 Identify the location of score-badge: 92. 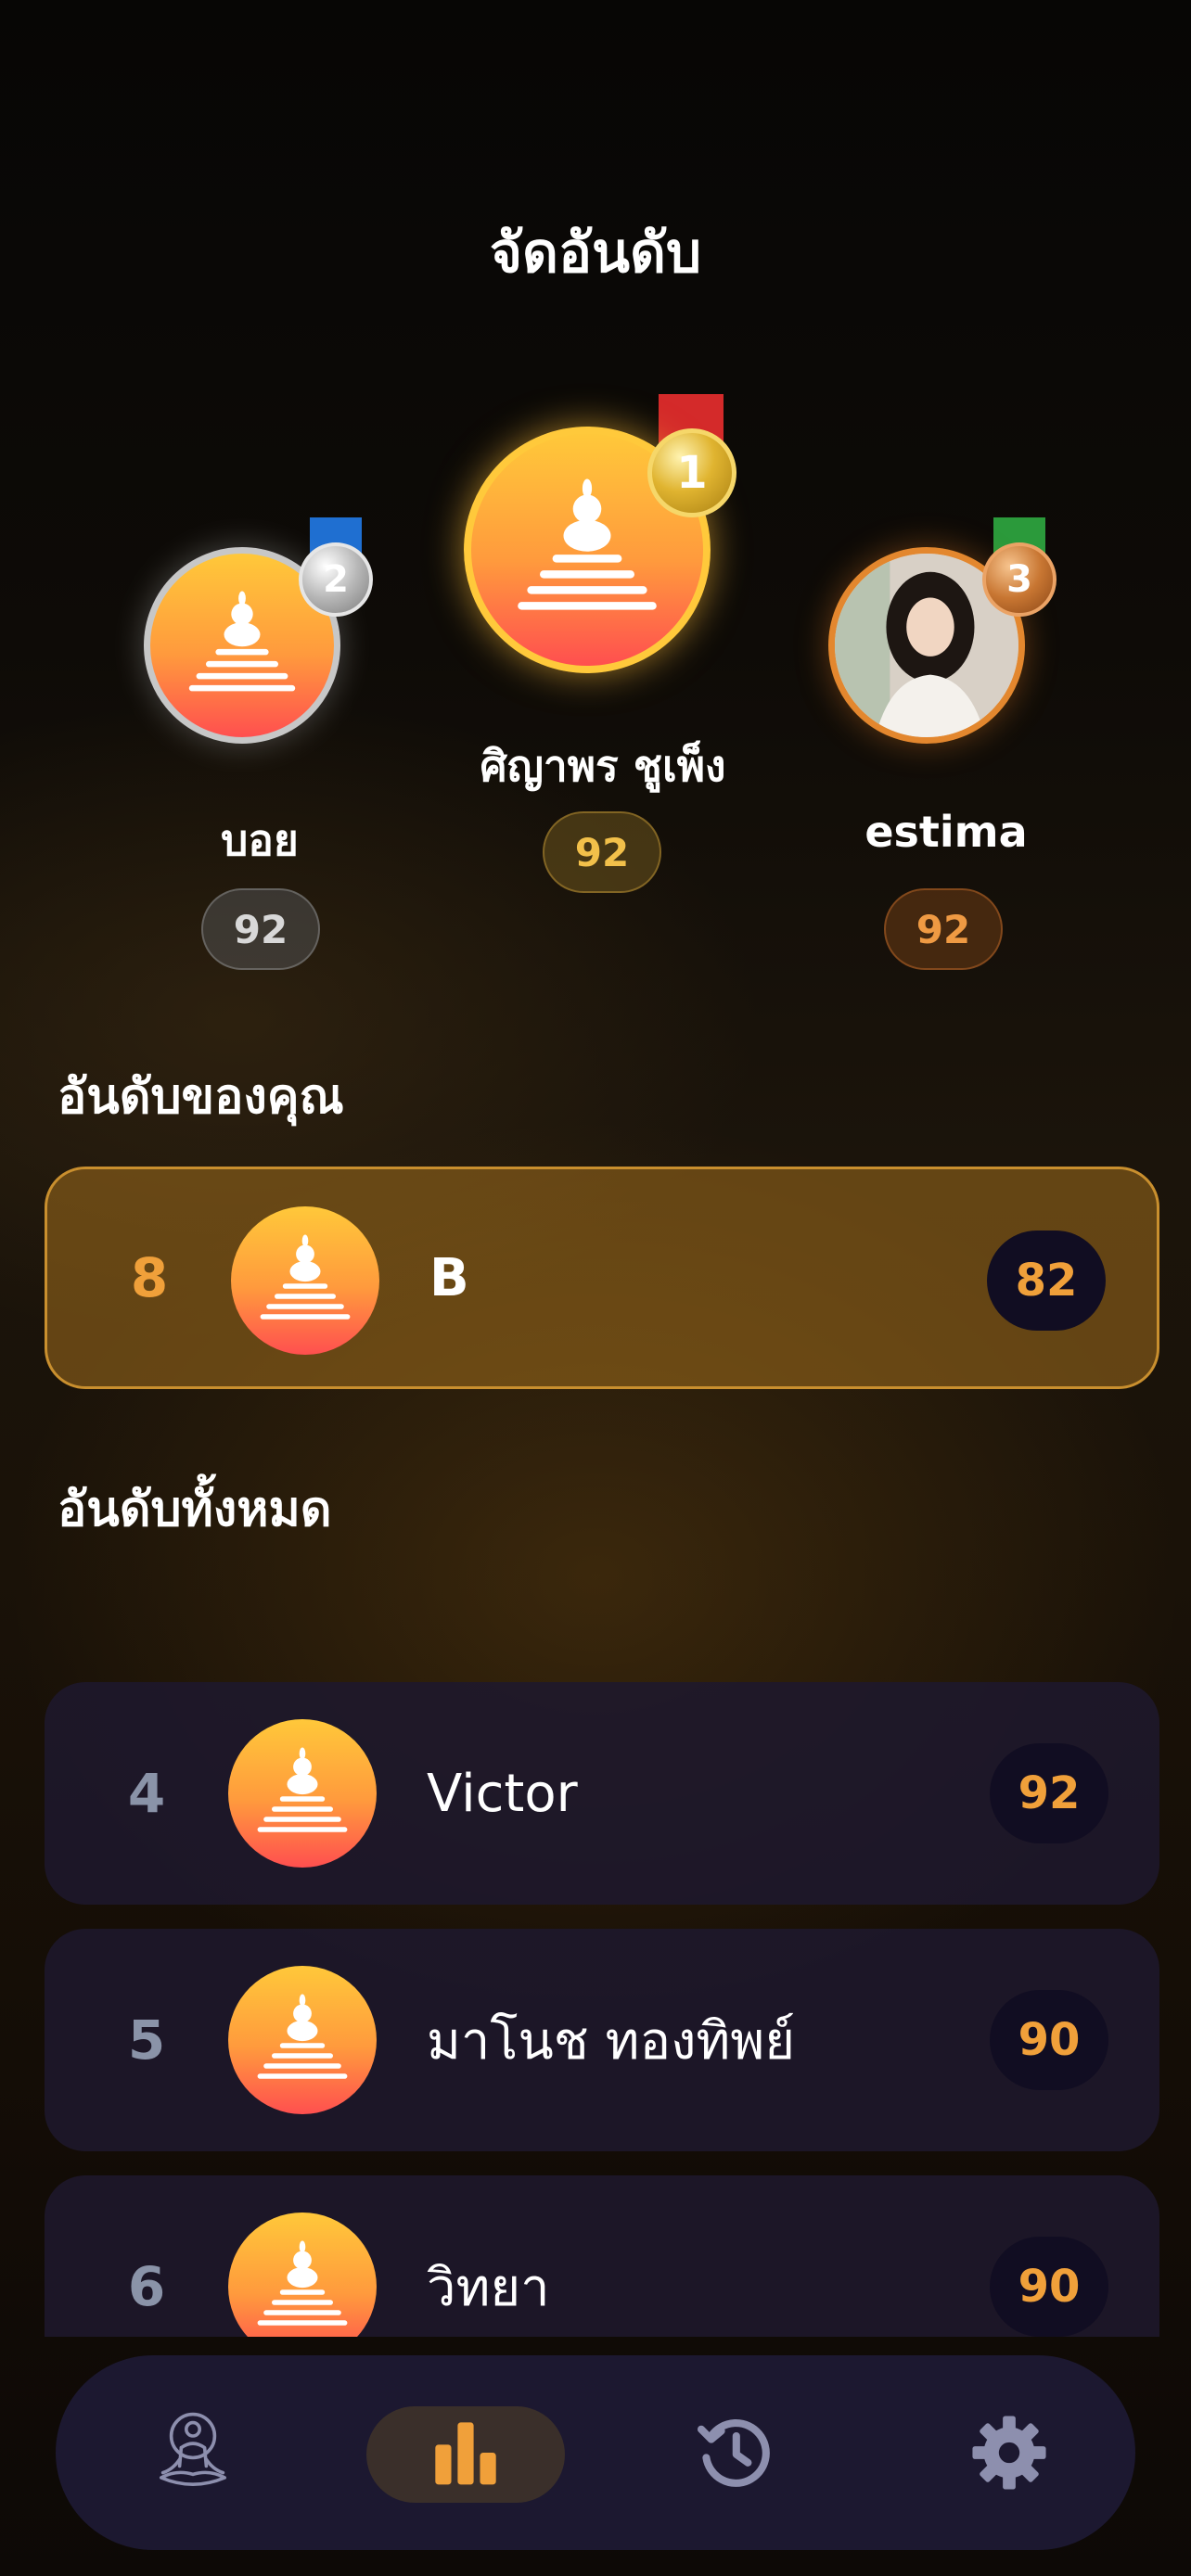
(1049, 1793).